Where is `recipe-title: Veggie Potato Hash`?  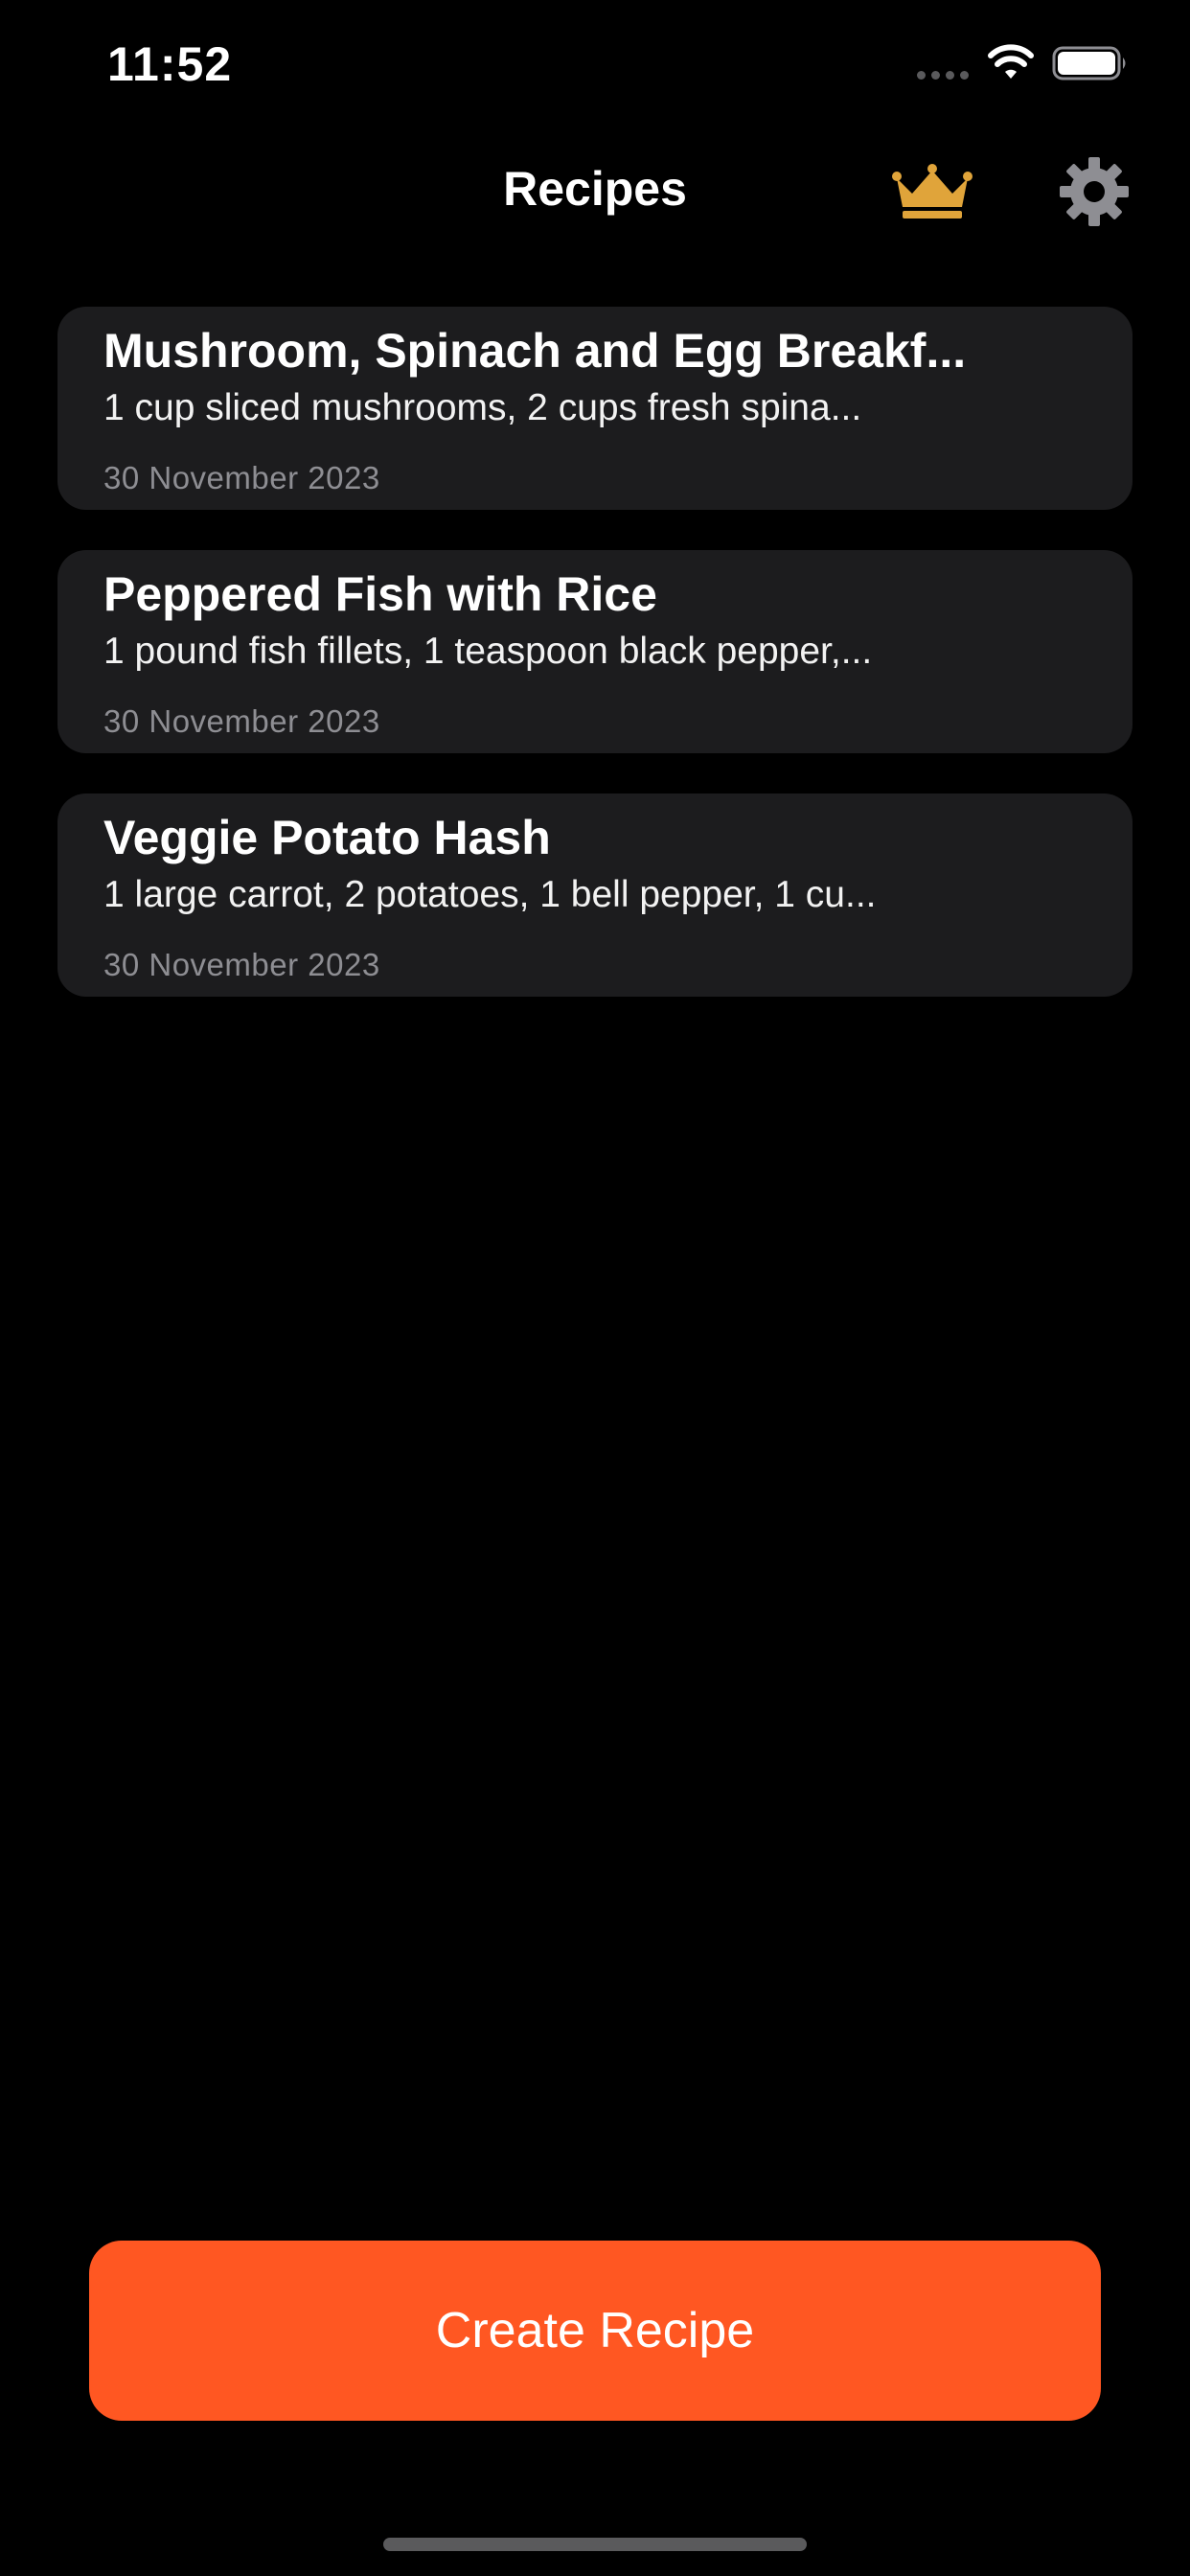 recipe-title: Veggie Potato Hash is located at coordinates (327, 837).